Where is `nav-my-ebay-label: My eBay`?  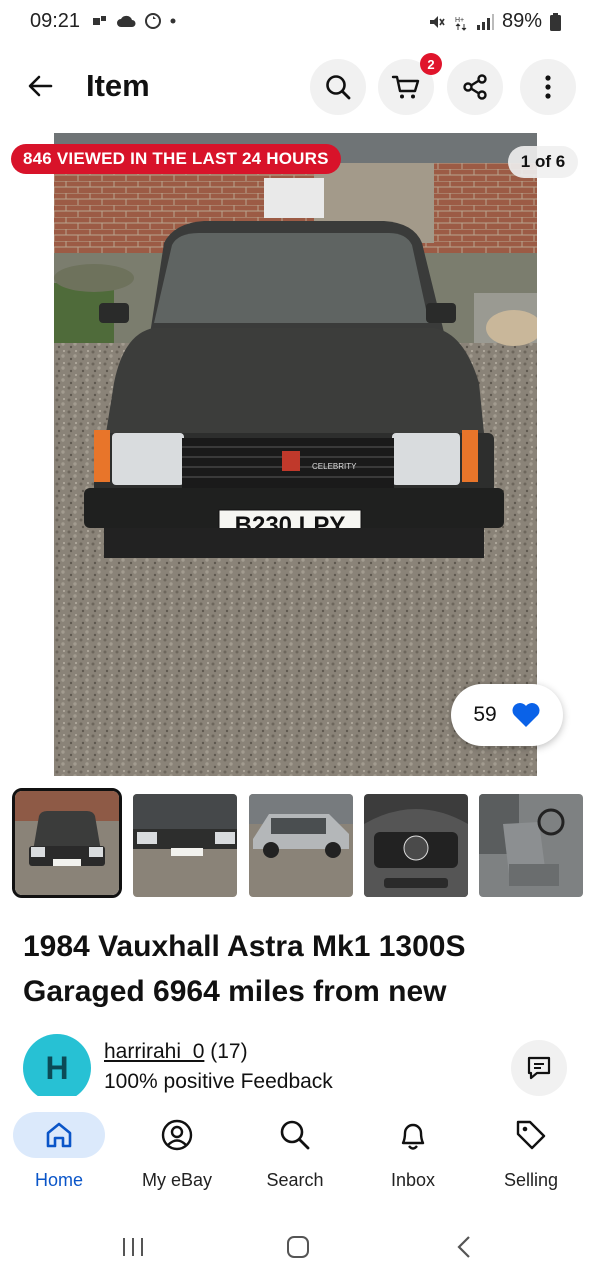 nav-my-ebay-label: My eBay is located at coordinates (177, 1180).